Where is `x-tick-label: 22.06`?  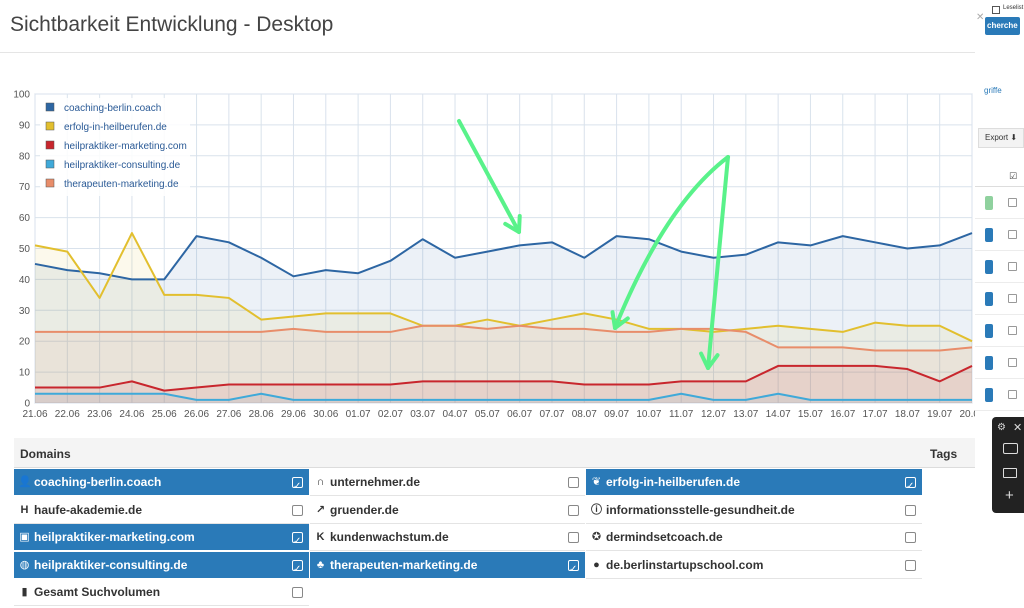 x-tick-label: 22.06 is located at coordinates (67, 414).